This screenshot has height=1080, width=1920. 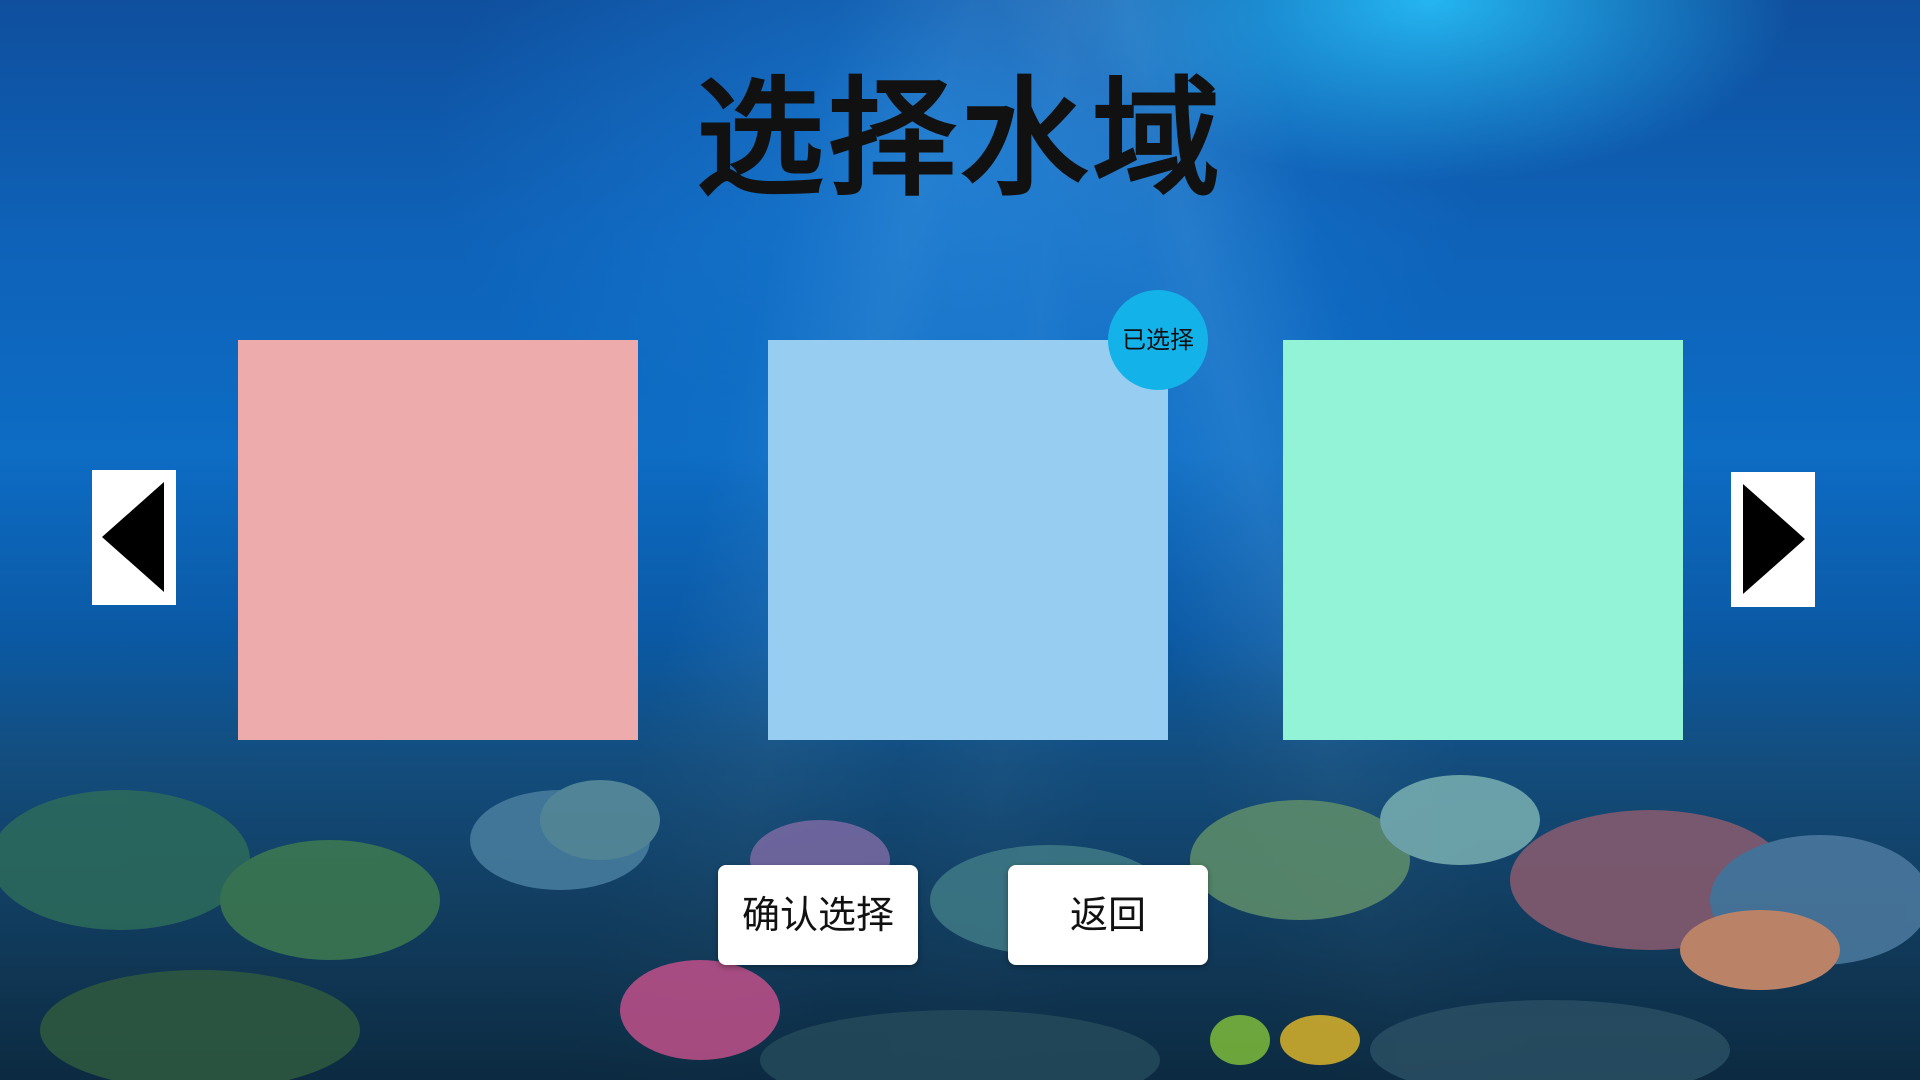 I want to click on confirm-selection-button: 确认选择, so click(x=818, y=915).